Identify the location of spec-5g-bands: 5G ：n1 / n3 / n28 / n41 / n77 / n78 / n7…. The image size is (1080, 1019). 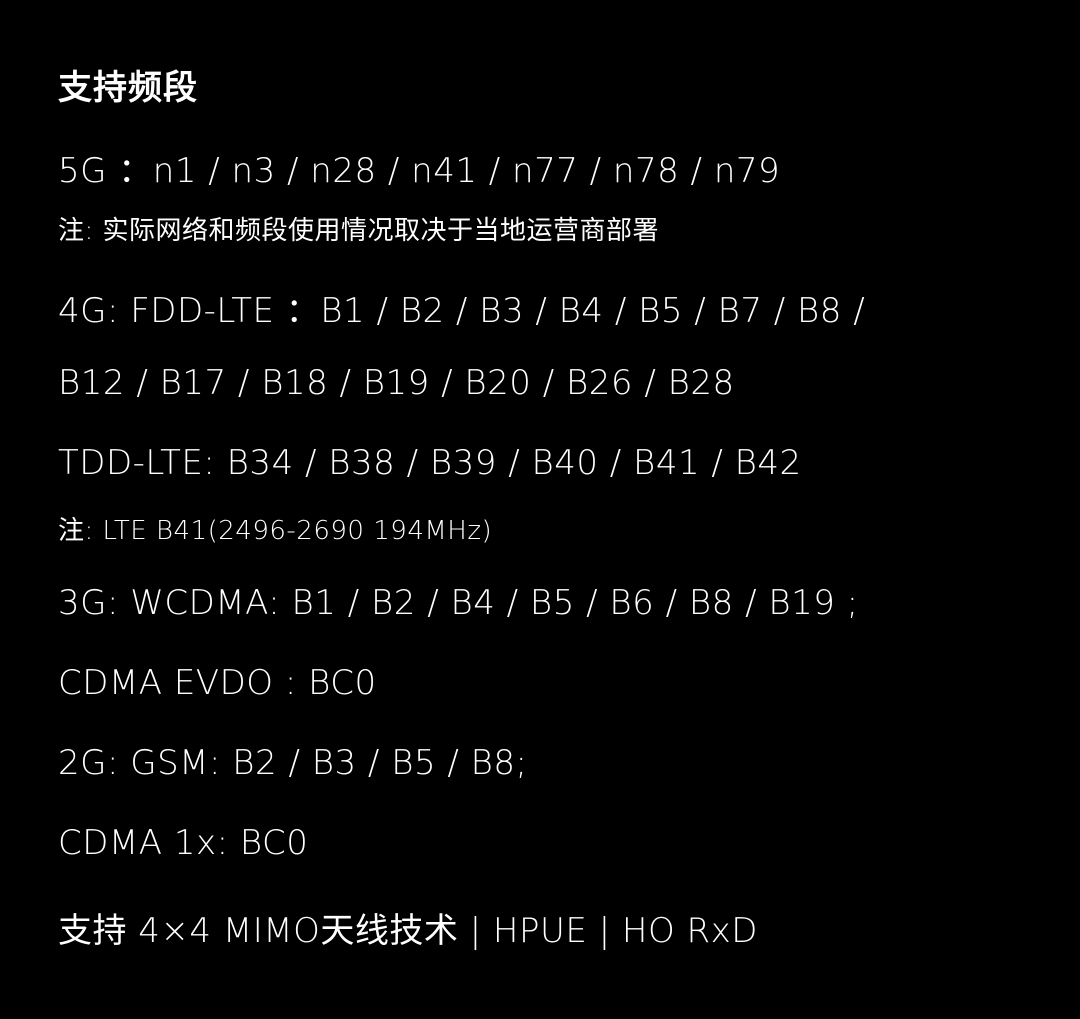
(419, 171).